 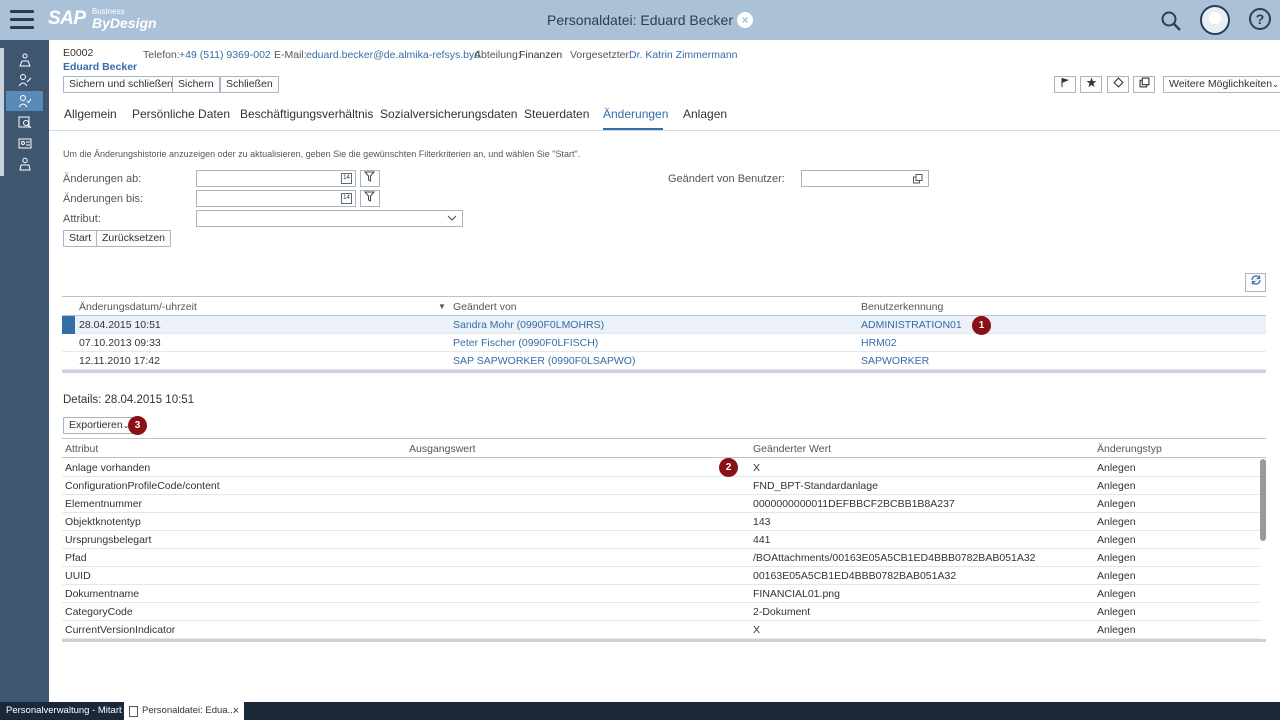 I want to click on phone-link: +49 (511) 9369-002, so click(x=225, y=55).